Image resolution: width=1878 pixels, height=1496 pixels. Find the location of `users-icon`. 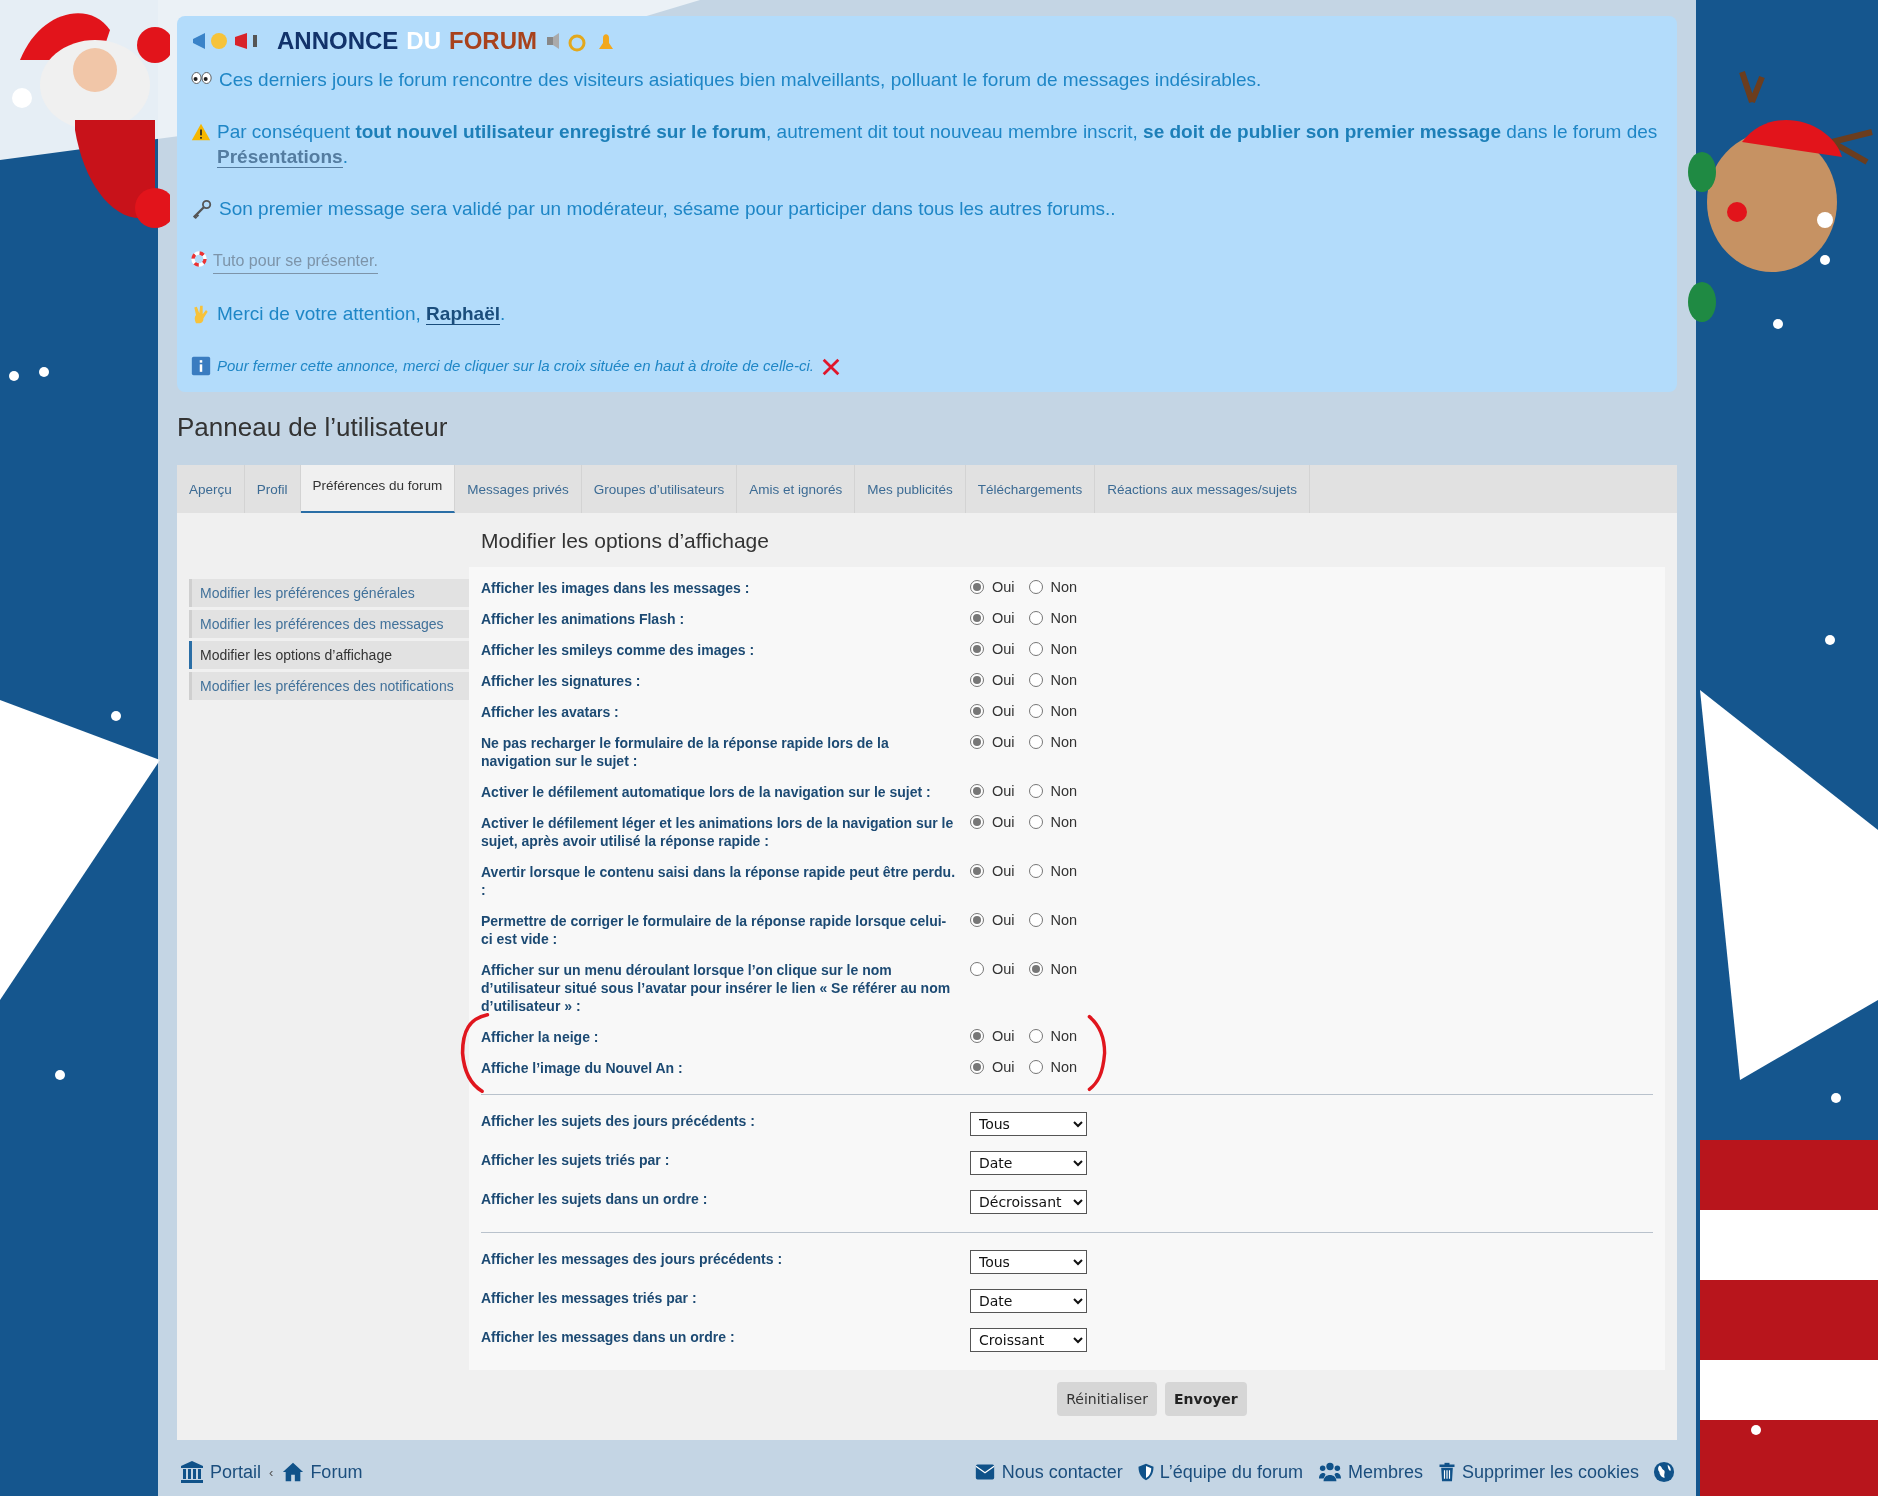

users-icon is located at coordinates (1329, 1472).